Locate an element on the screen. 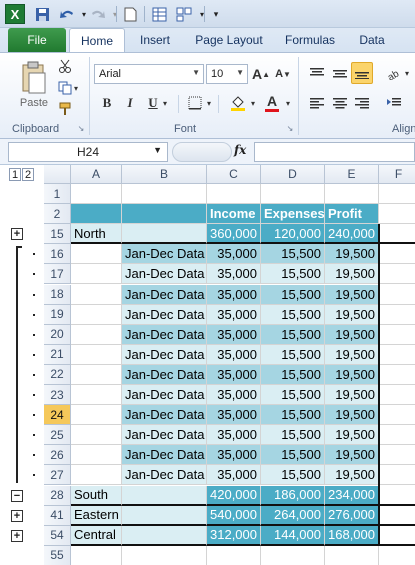 Image resolution: width=415 pixels, height=565 pixels. column-header-a: A is located at coordinates (96, 174).